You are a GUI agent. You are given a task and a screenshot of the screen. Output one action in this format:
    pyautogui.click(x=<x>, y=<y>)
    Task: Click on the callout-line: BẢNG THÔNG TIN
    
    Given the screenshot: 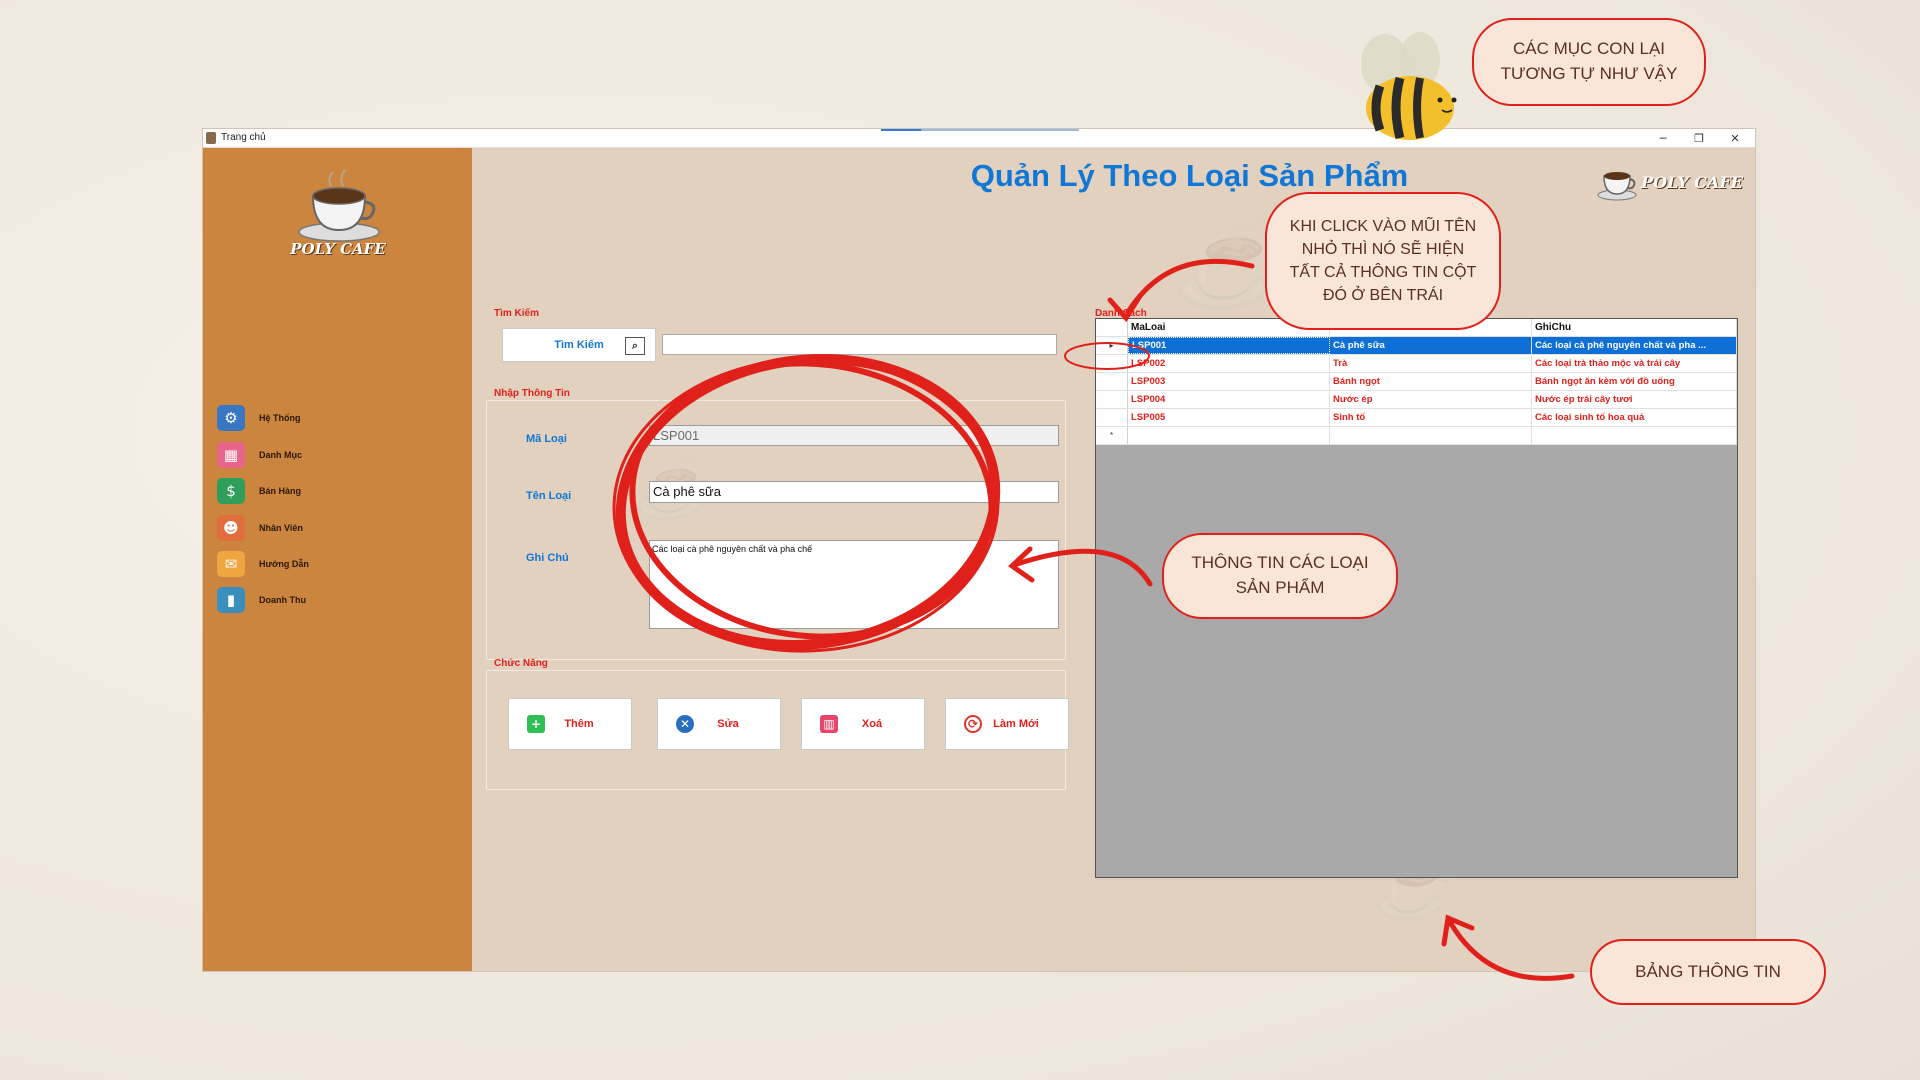 What is the action you would take?
    pyautogui.click(x=1708, y=971)
    